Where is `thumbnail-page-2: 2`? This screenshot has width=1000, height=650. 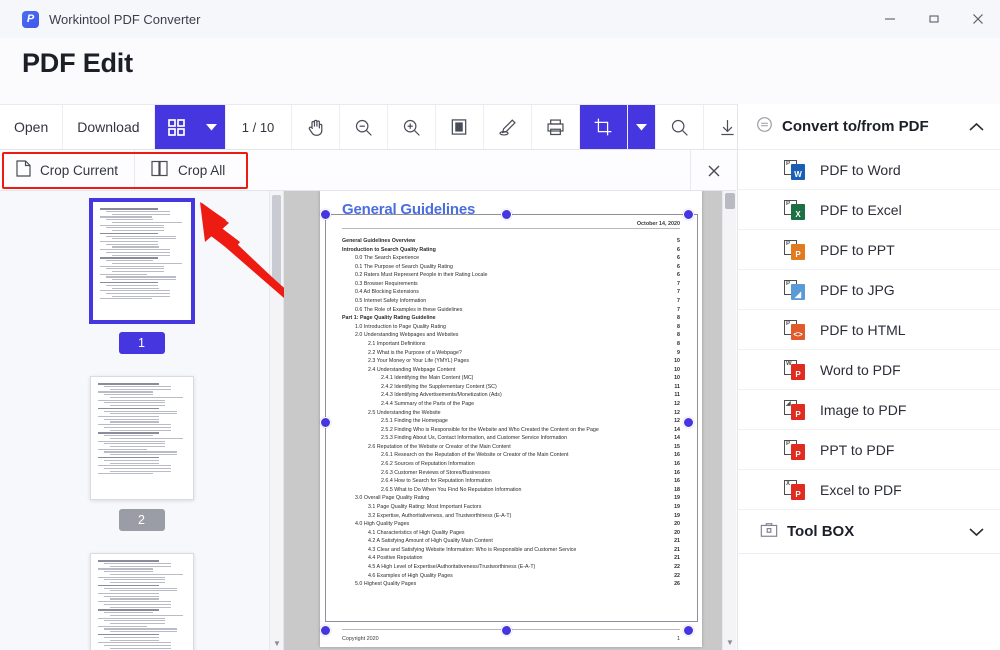 thumbnail-page-2: 2 is located at coordinates (141, 453).